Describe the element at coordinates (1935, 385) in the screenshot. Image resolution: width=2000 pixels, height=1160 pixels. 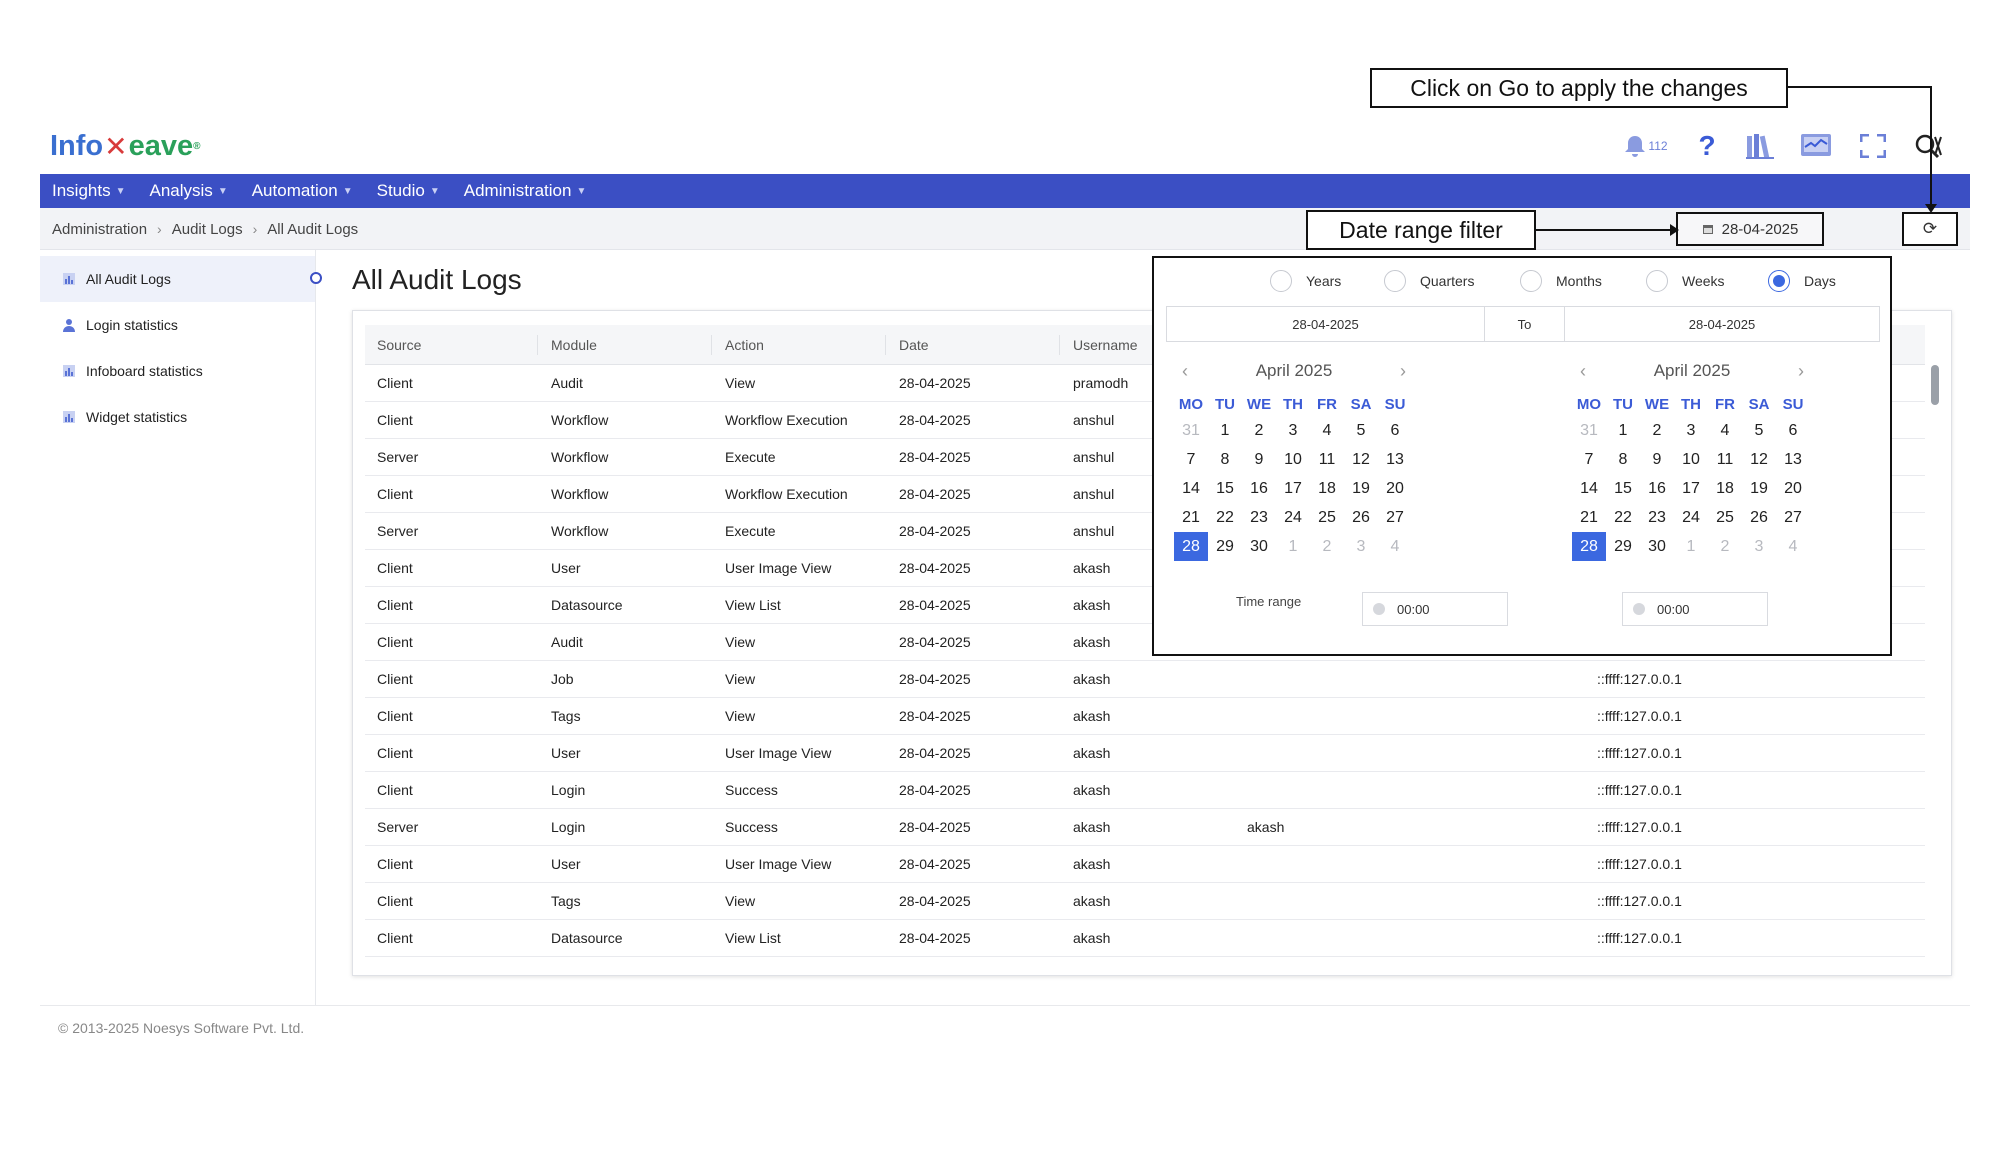
I see `table-scrollbar` at that location.